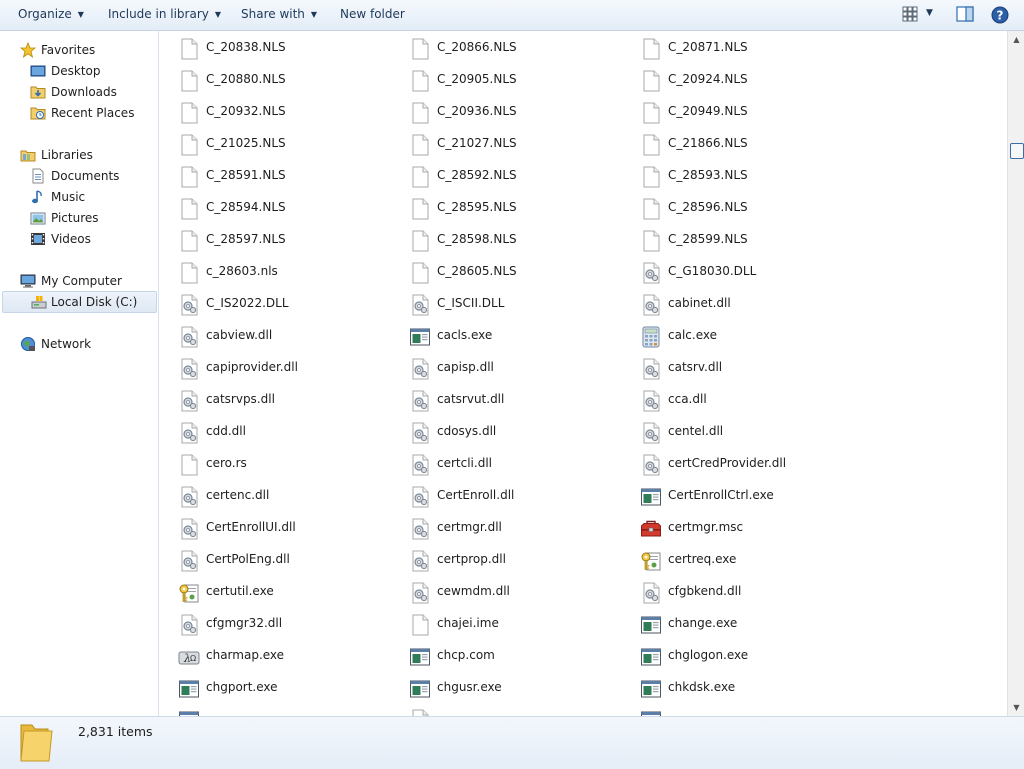 This screenshot has height=769, width=1024. I want to click on file-item: catsrvut.dll, so click(519, 400).